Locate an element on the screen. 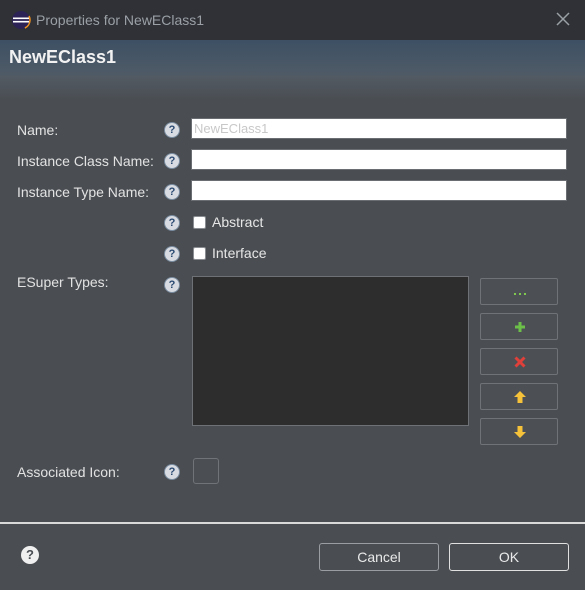 The image size is (585, 590). add-button is located at coordinates (519, 326).